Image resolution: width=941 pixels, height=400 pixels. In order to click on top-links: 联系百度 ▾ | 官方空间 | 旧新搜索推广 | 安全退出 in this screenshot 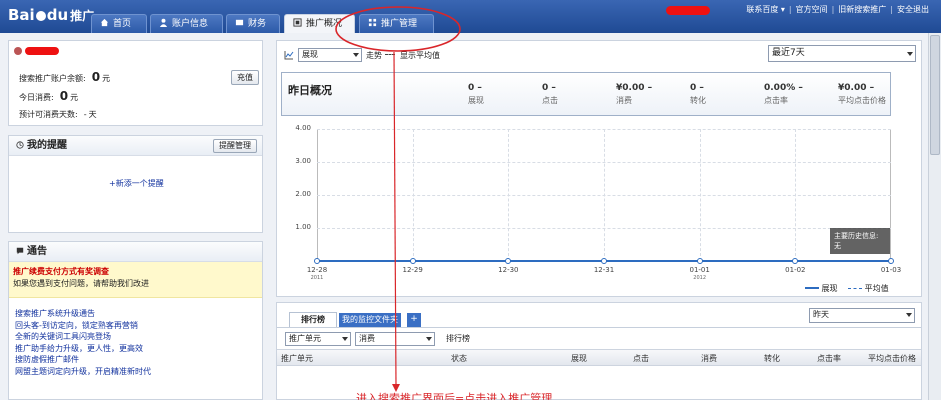, I will do `click(837, 9)`.